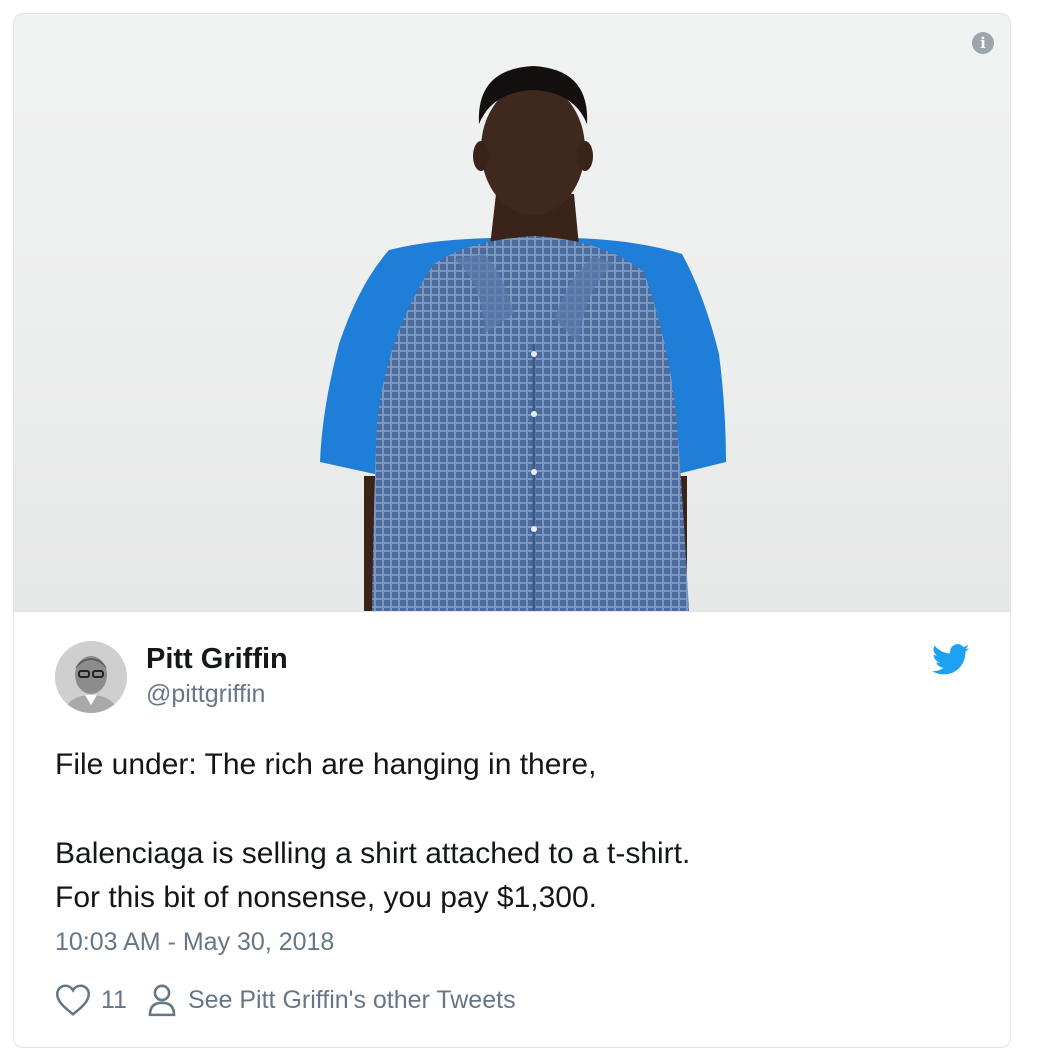  What do you see at coordinates (194, 942) in the screenshot?
I see `tweet-timestamp: 10:03 AM - May 30, 2018` at bounding box center [194, 942].